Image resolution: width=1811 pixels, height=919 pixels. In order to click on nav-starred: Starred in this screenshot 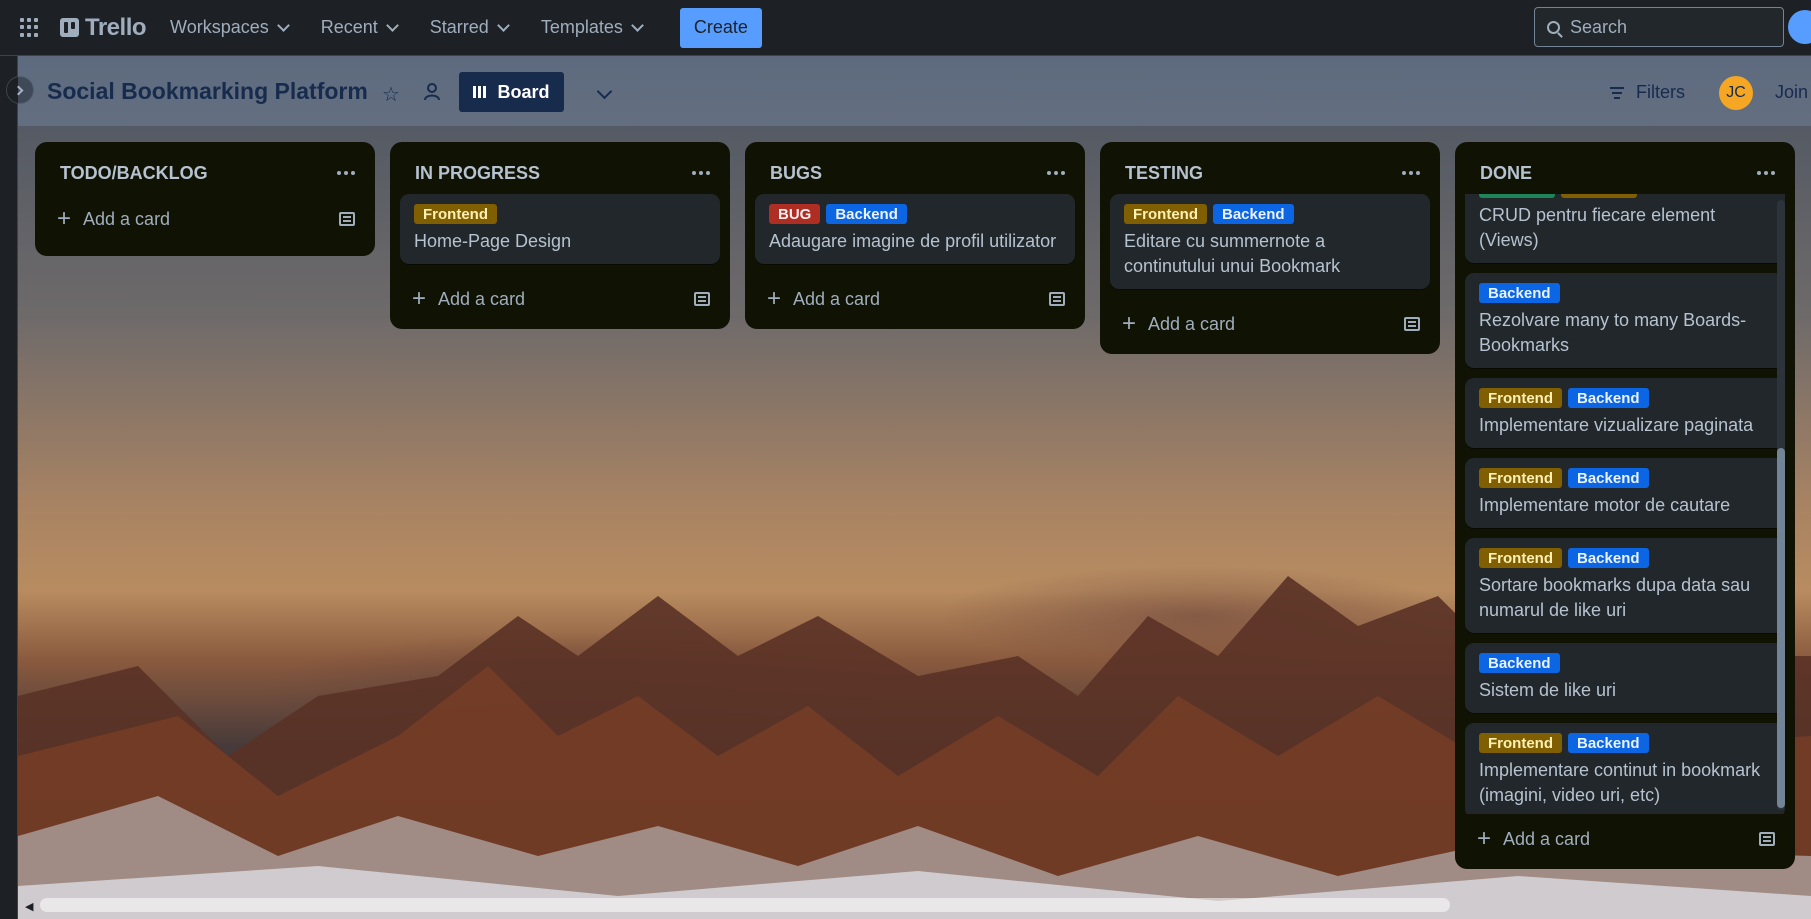, I will do `click(469, 27)`.